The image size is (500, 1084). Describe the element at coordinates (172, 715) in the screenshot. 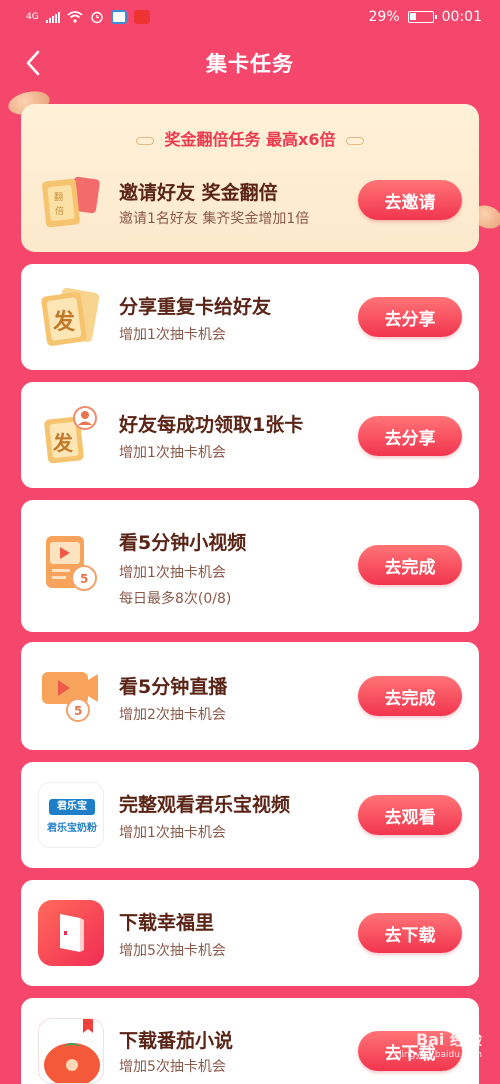

I see `task-sub: 增加2次抽卡机会` at that location.